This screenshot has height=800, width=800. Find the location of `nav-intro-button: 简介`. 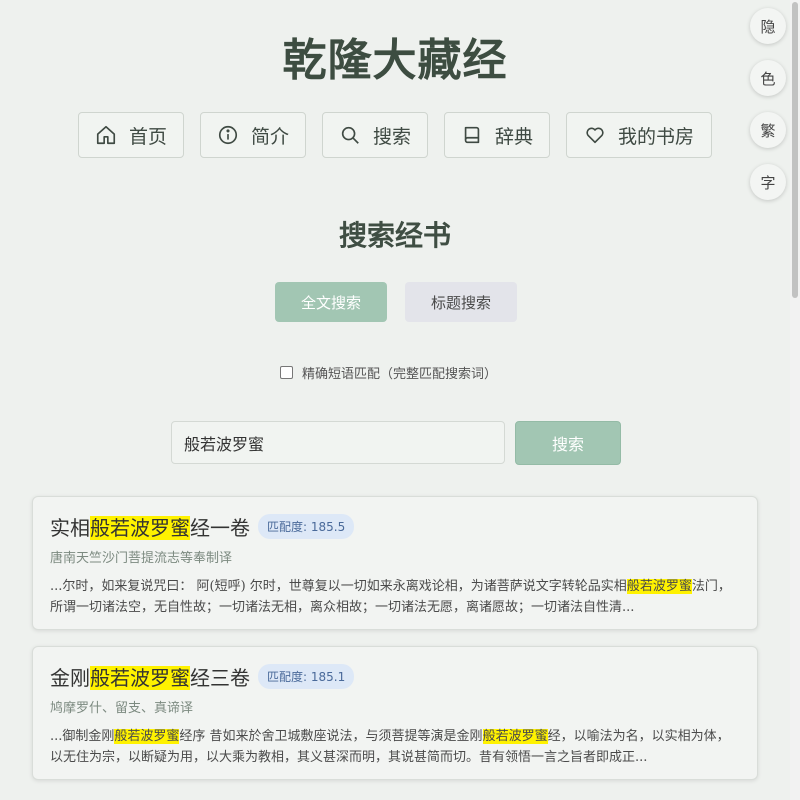

nav-intro-button: 简介 is located at coordinates (253, 135).